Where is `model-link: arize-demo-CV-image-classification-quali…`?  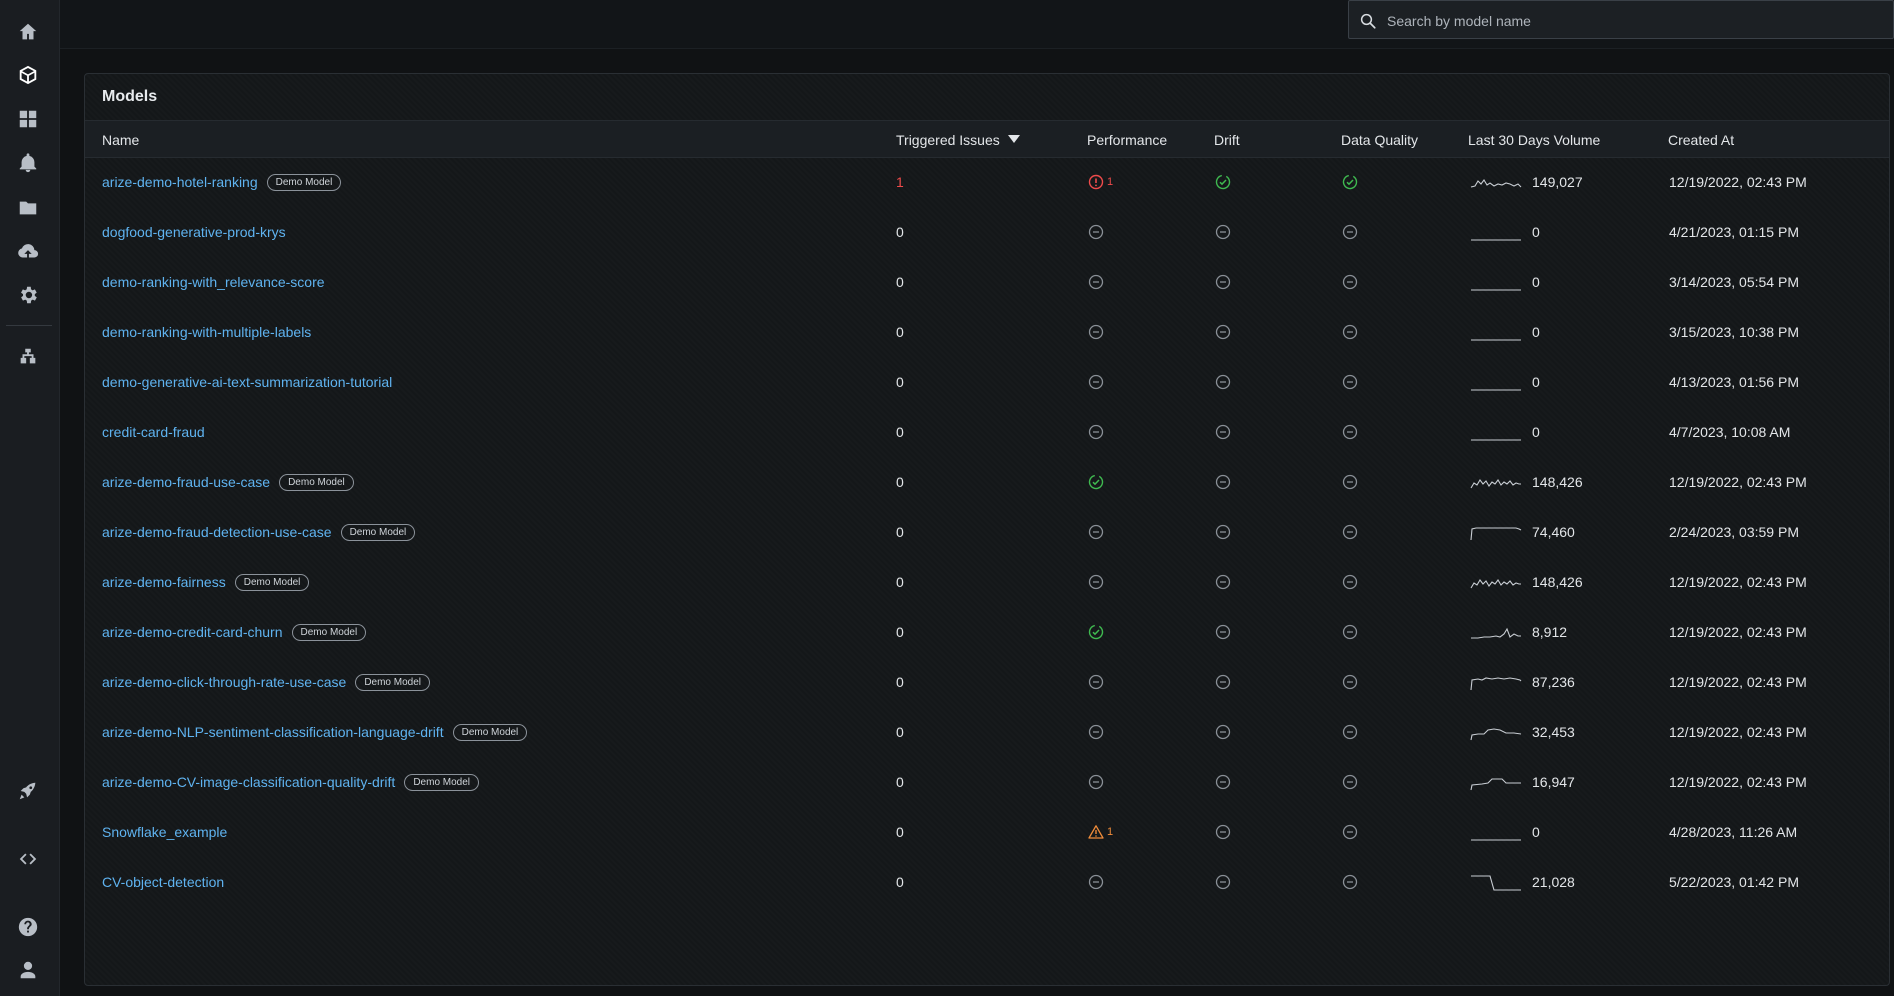
model-link: arize-demo-CV-image-classification-quali… is located at coordinates (248, 782).